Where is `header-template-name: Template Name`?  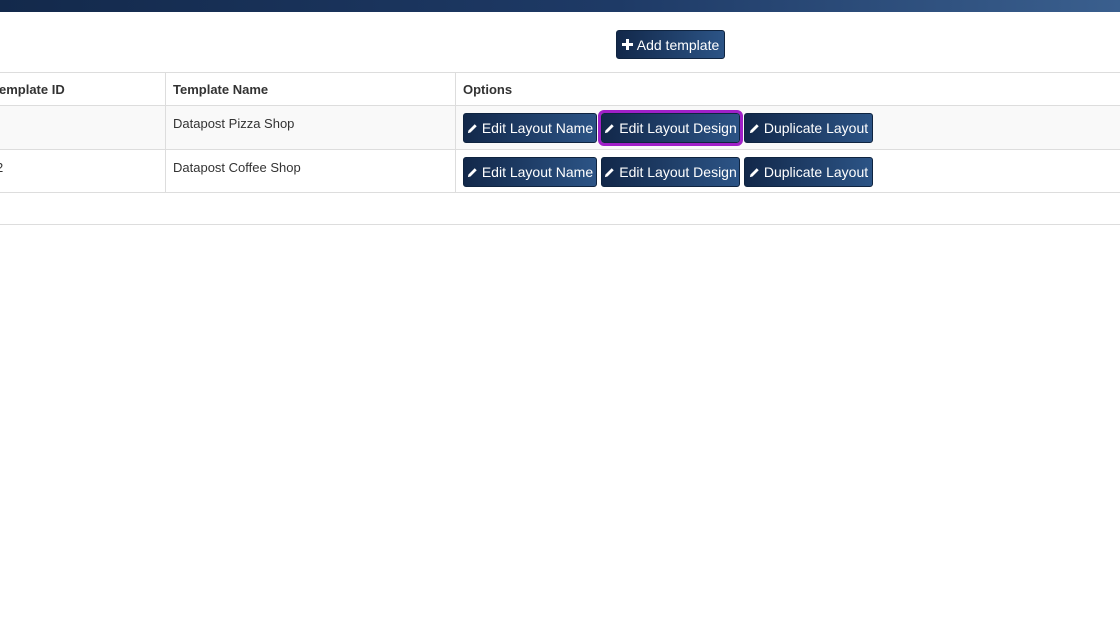
header-template-name: Template Name is located at coordinates (220, 89).